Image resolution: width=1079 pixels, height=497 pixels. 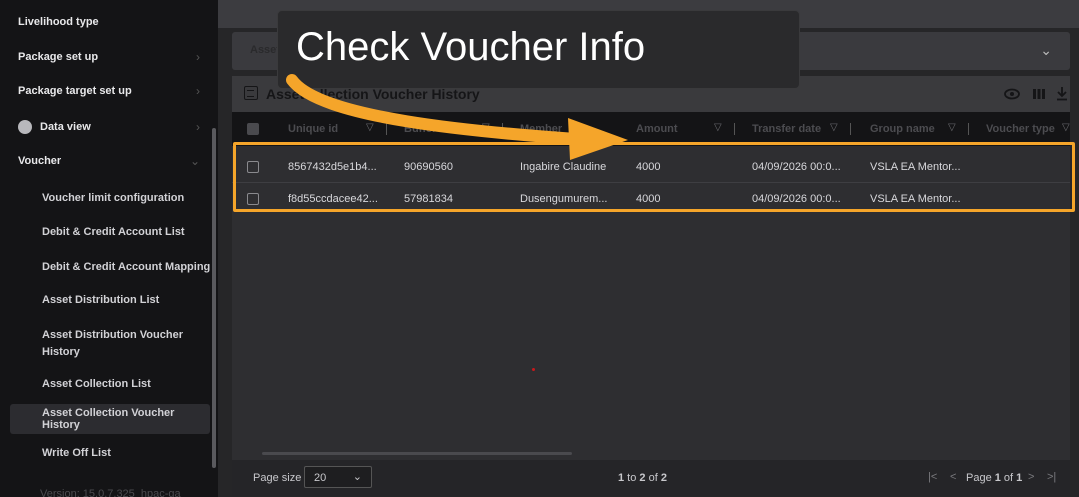 I want to click on sidebar-item-livelihood-type: Livelihood type, so click(x=109, y=22).